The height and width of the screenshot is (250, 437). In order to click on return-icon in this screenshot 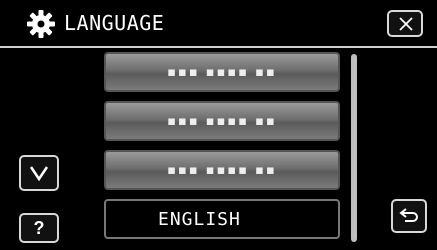, I will do `click(408, 215)`.